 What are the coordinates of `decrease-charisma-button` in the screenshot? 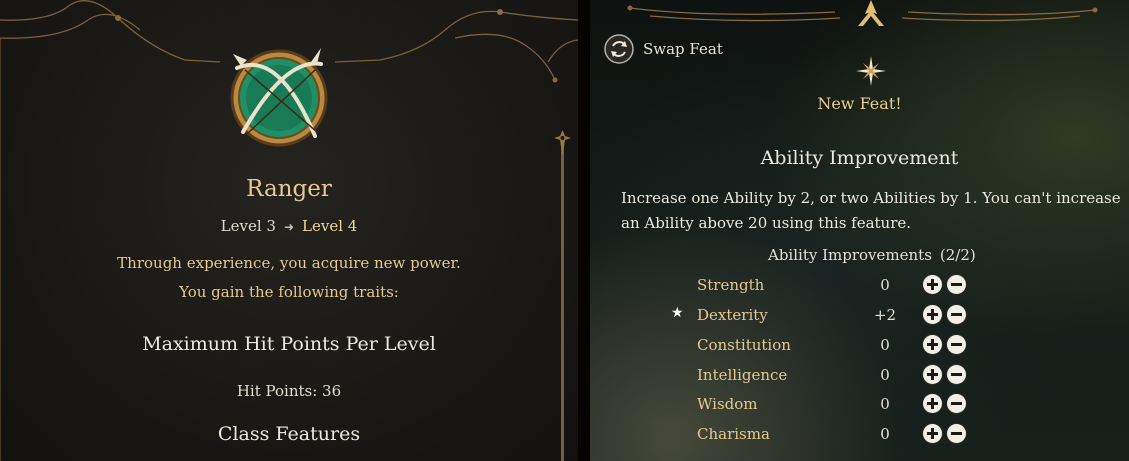 It's located at (956, 433).